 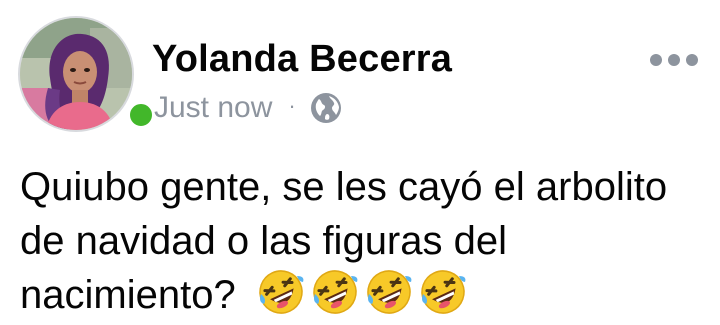 I want to click on avatar, so click(x=87, y=74).